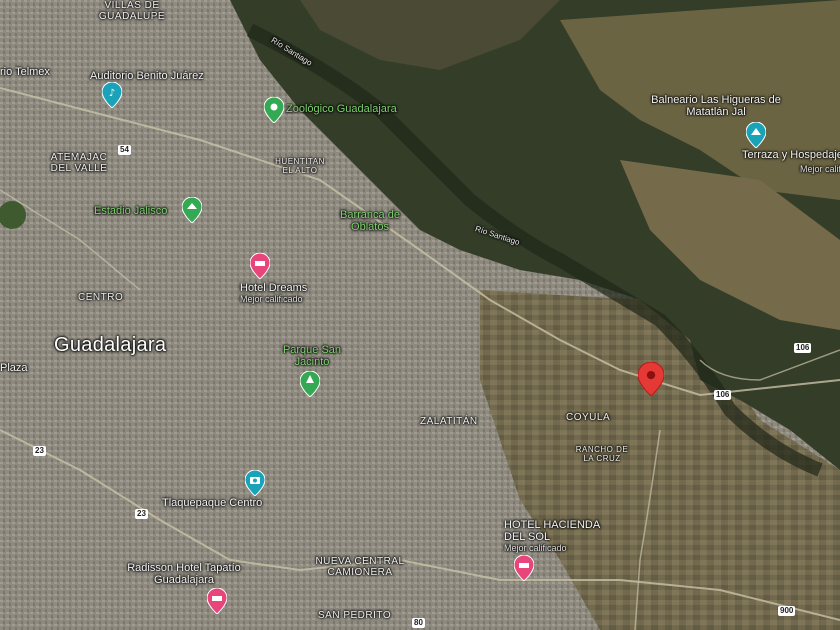 The height and width of the screenshot is (630, 840). Describe the element at coordinates (360, 567) in the screenshot. I see `area-label-nueva-central: NUEVA CENTRAL CAMIONERA` at that location.